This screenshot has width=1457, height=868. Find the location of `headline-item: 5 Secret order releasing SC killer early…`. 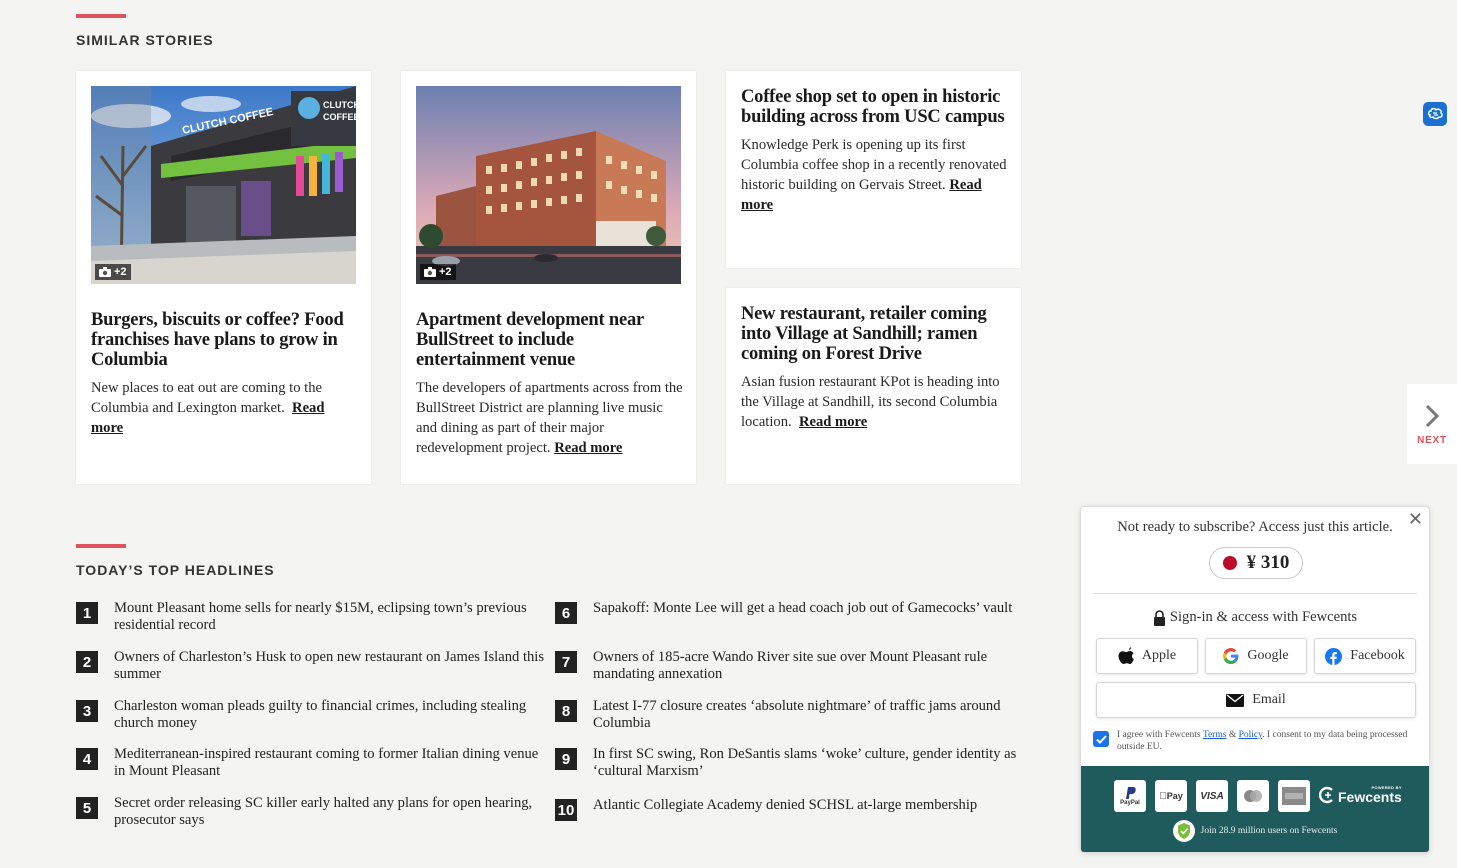

headline-item: 5 Secret order releasing SC killer early… is located at coordinates (311, 812).